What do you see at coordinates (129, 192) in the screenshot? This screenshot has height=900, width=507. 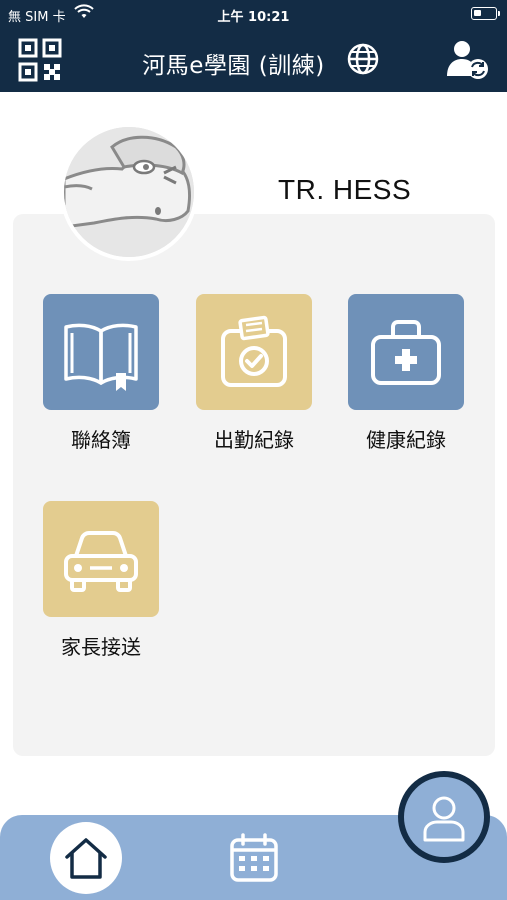 I see `user-avatar` at bounding box center [129, 192].